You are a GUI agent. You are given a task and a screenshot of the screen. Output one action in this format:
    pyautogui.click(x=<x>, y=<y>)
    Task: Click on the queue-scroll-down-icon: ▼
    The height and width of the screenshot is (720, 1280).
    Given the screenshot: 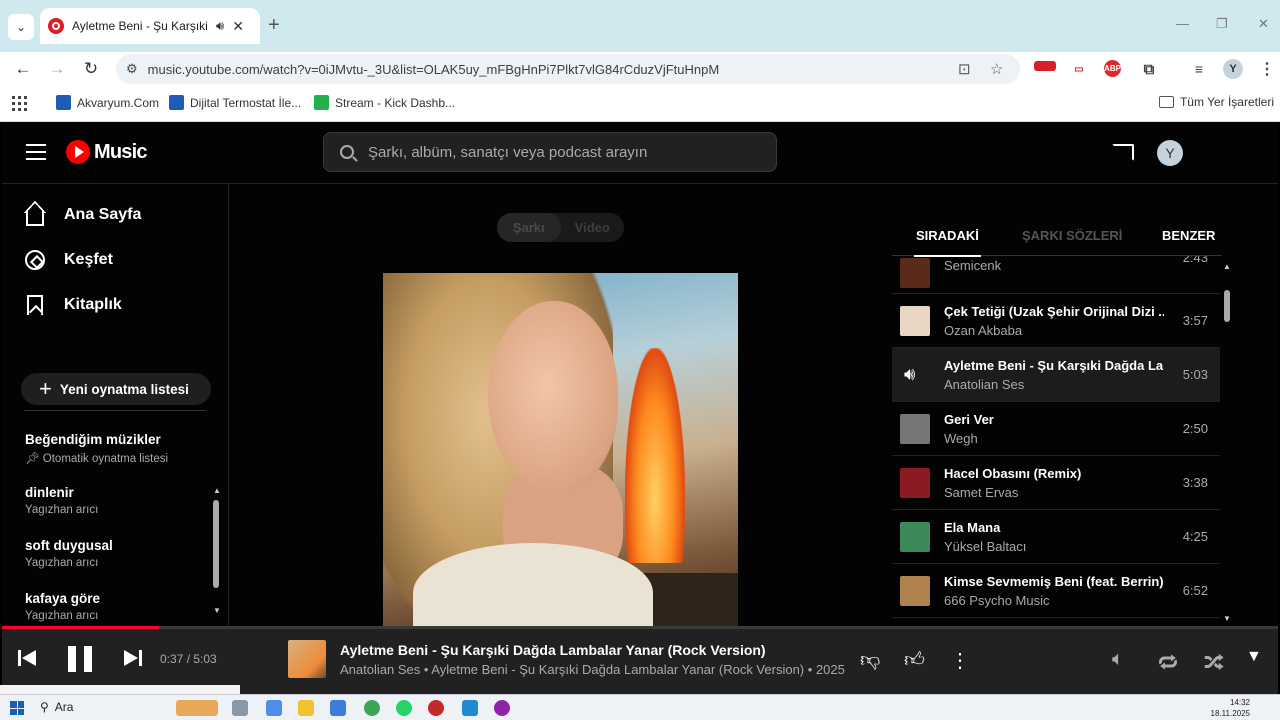 What is the action you would take?
    pyautogui.click(x=1227, y=618)
    